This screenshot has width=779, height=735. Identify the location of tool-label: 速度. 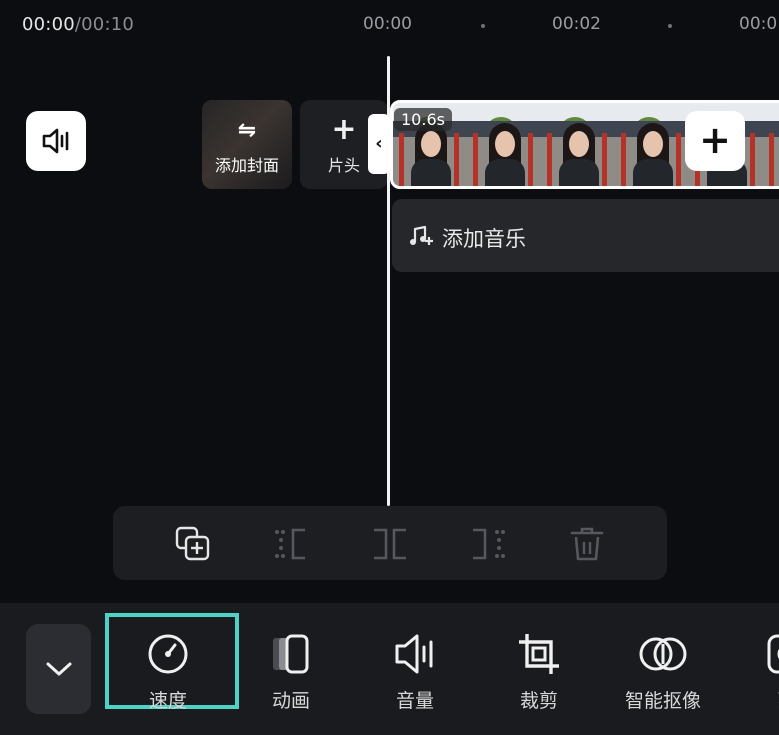
(167, 701).